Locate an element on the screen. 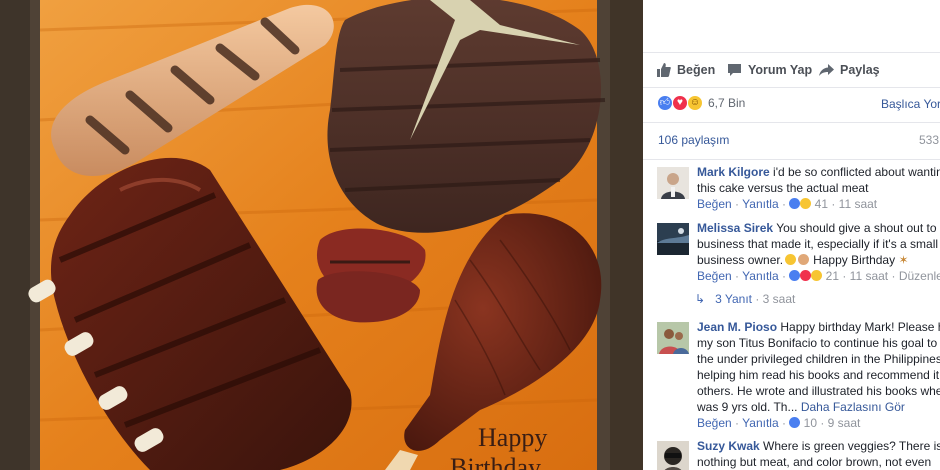 This screenshot has height=470, width=940. share-button: Paylaş is located at coordinates (849, 70).